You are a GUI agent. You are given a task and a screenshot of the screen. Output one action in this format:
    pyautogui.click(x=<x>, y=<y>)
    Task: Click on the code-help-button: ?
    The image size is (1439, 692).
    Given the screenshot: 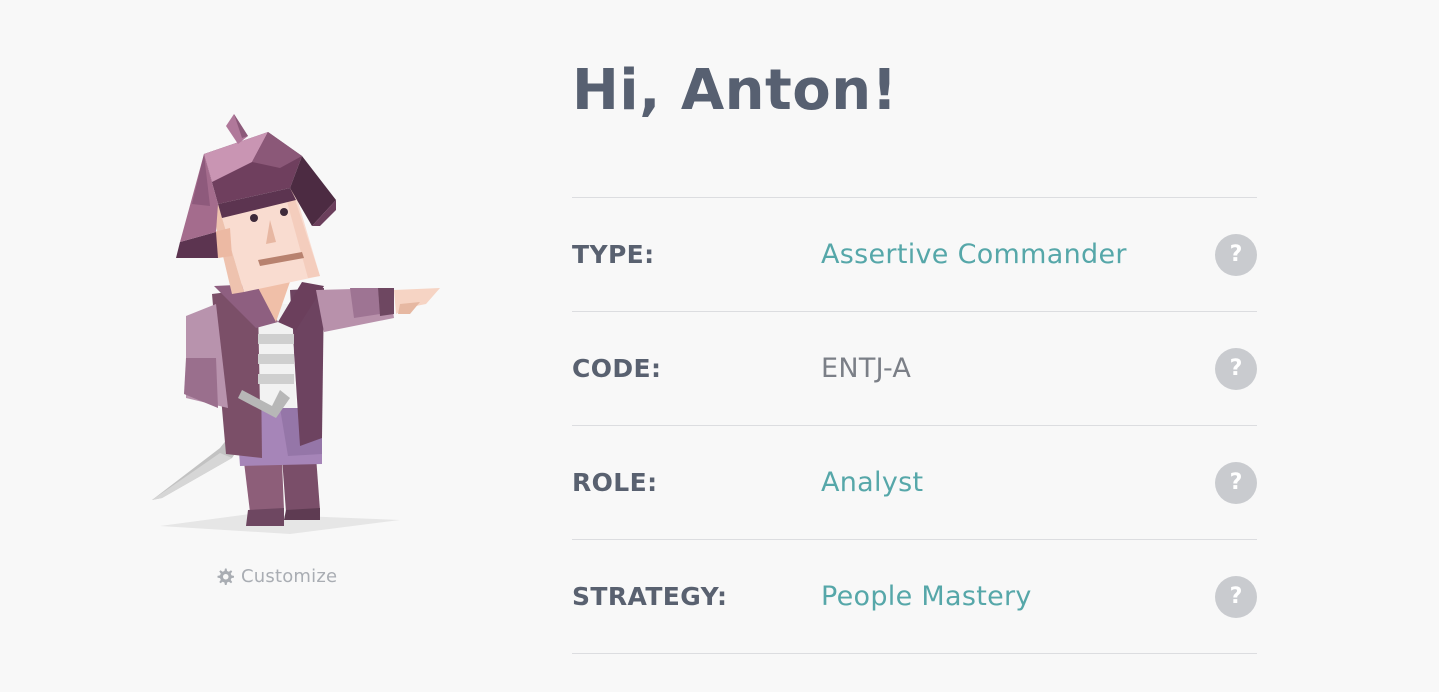 What is the action you would take?
    pyautogui.click(x=1236, y=368)
    